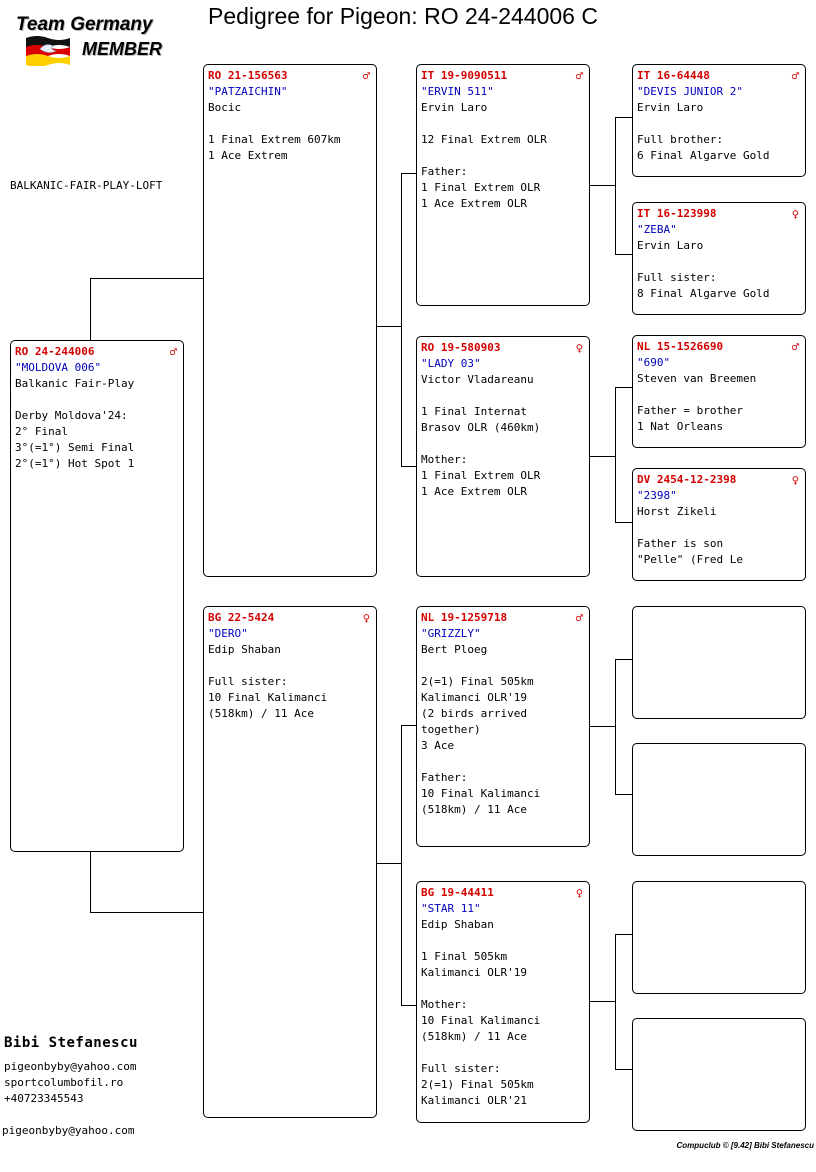  Describe the element at coordinates (71, 1043) in the screenshot. I see `breeder-name: Bibi Stefanescu` at that location.